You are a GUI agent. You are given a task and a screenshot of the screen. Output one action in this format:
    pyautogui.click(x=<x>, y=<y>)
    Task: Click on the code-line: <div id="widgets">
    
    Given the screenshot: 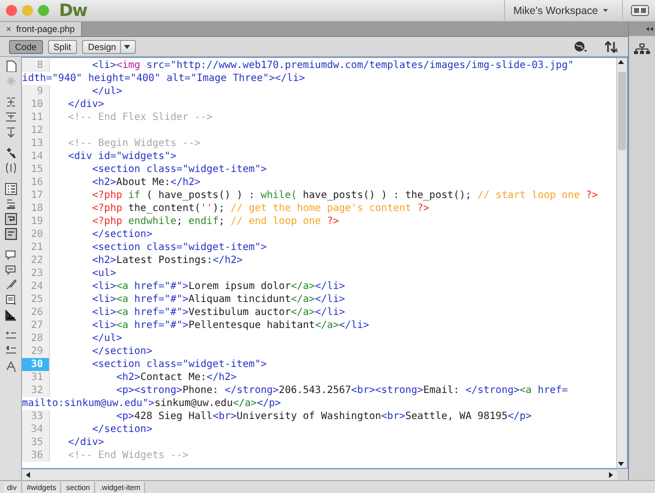 What is the action you would take?
    pyautogui.click(x=121, y=156)
    